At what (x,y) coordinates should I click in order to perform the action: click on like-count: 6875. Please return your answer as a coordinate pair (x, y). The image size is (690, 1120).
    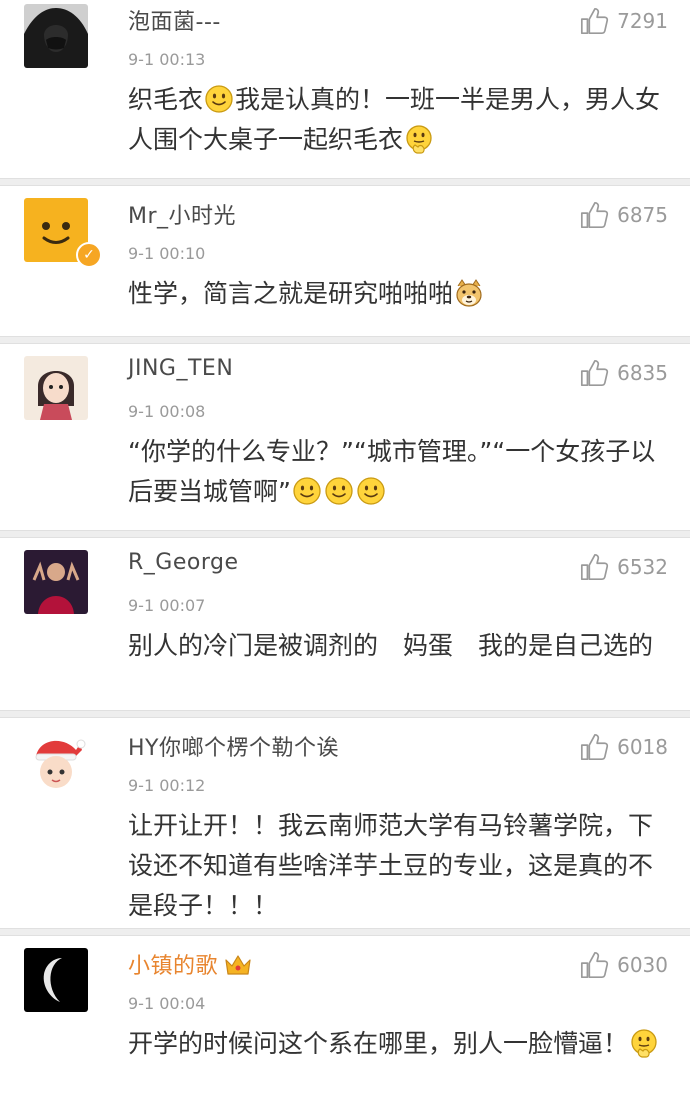
    Looking at the image, I should click on (642, 215).